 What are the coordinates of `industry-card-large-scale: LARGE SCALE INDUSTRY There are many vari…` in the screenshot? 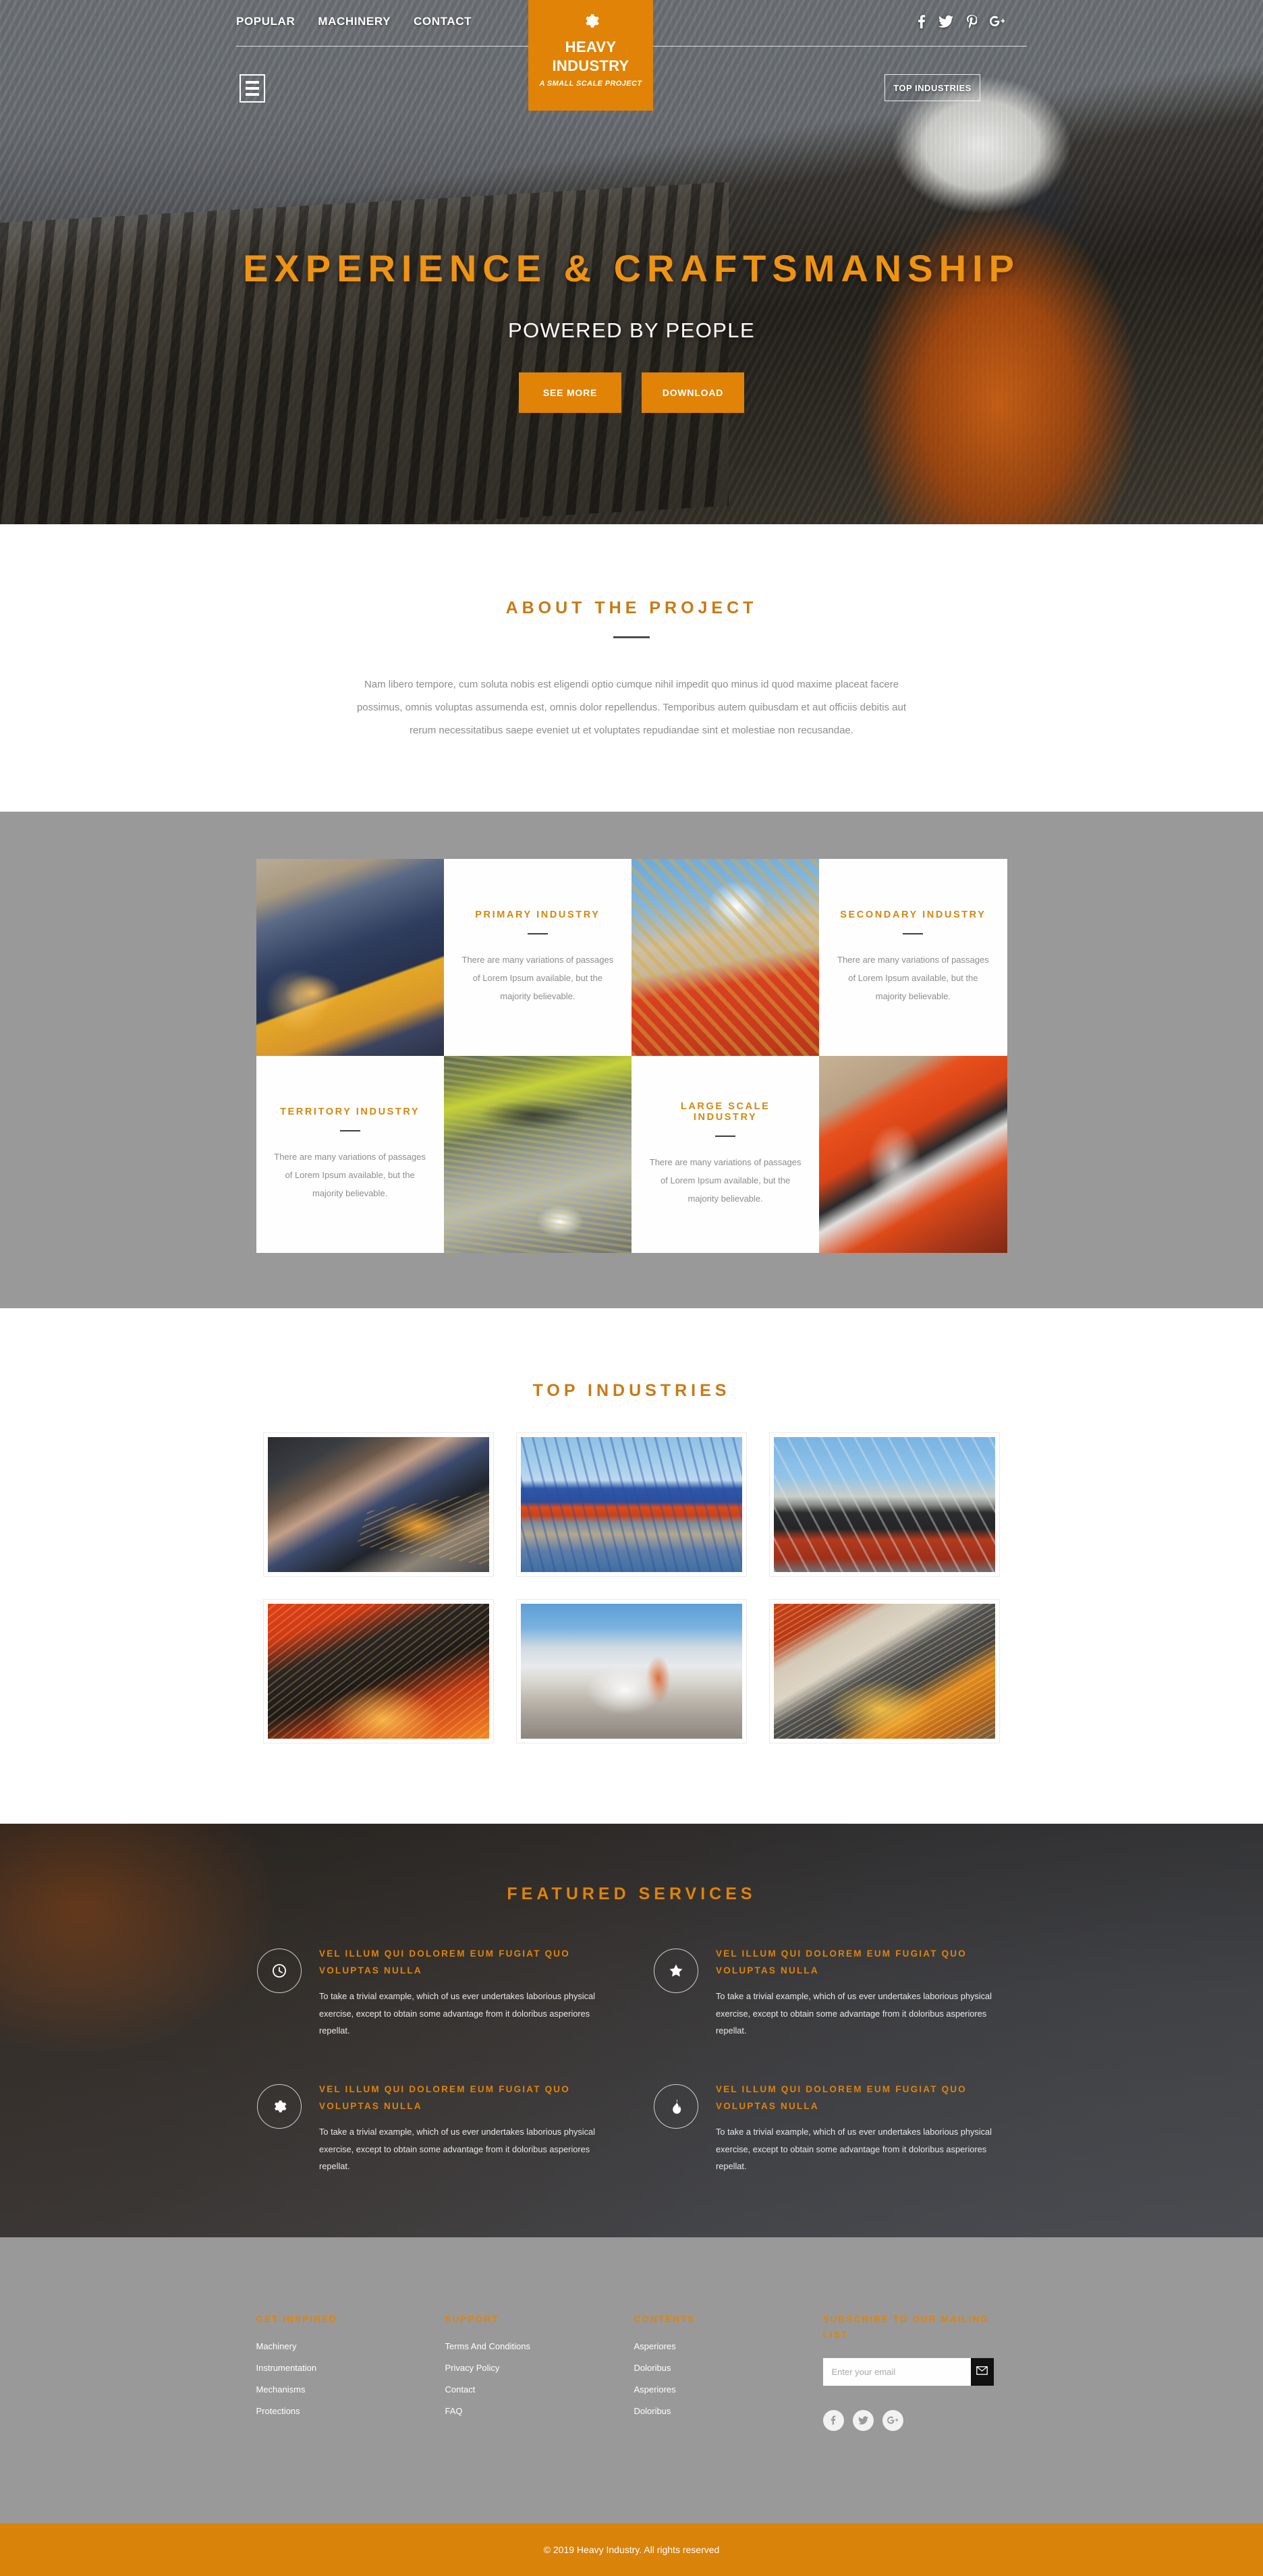 It's located at (726, 1155).